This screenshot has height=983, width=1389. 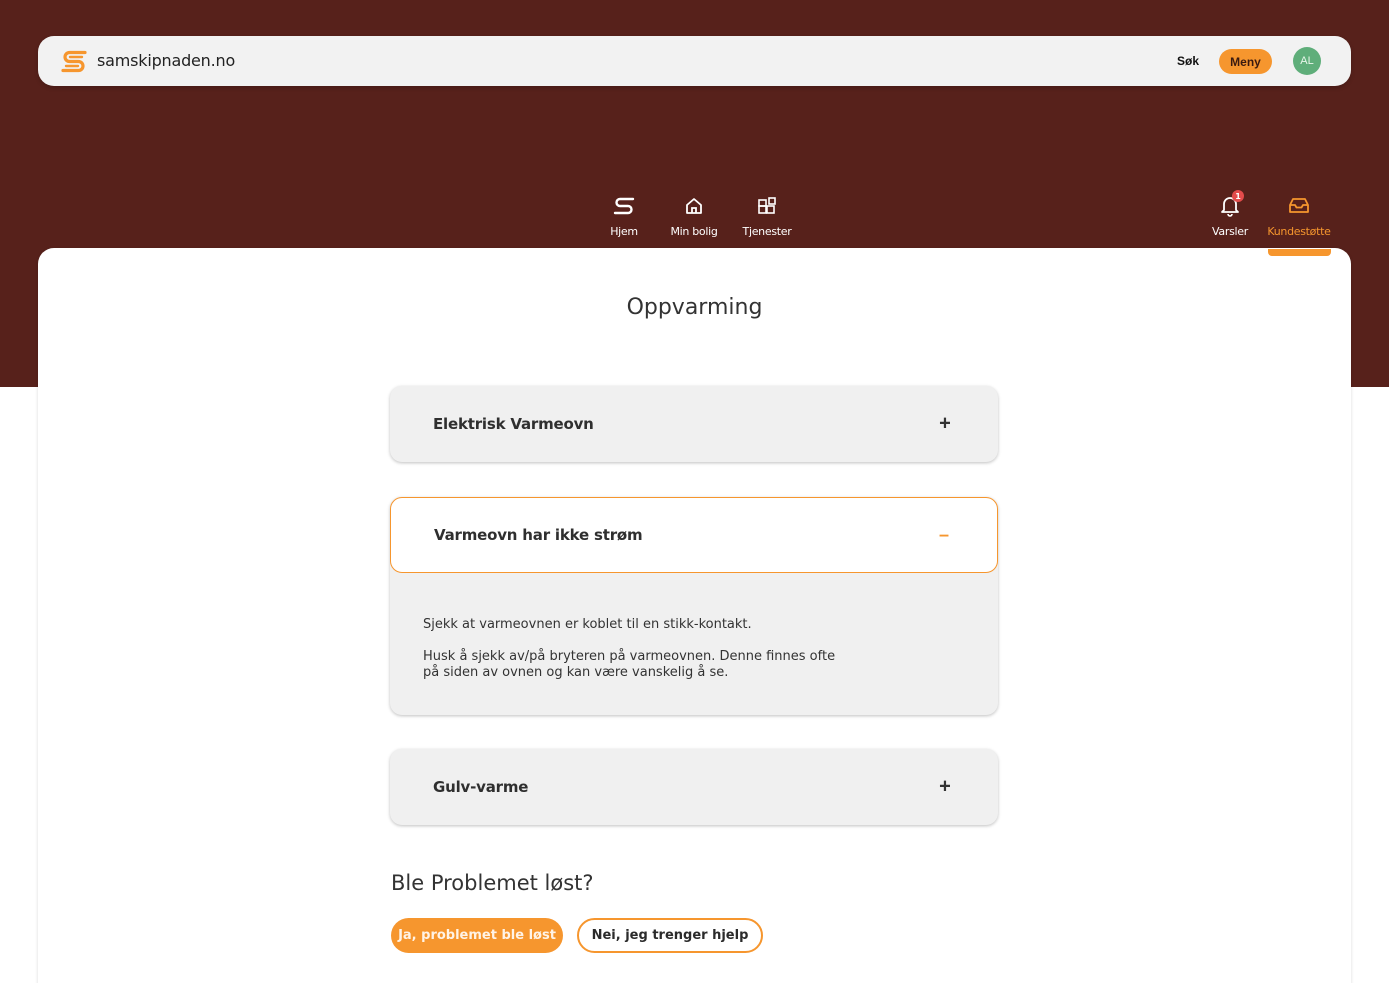 I want to click on menu-button: Meny, so click(x=1245, y=61).